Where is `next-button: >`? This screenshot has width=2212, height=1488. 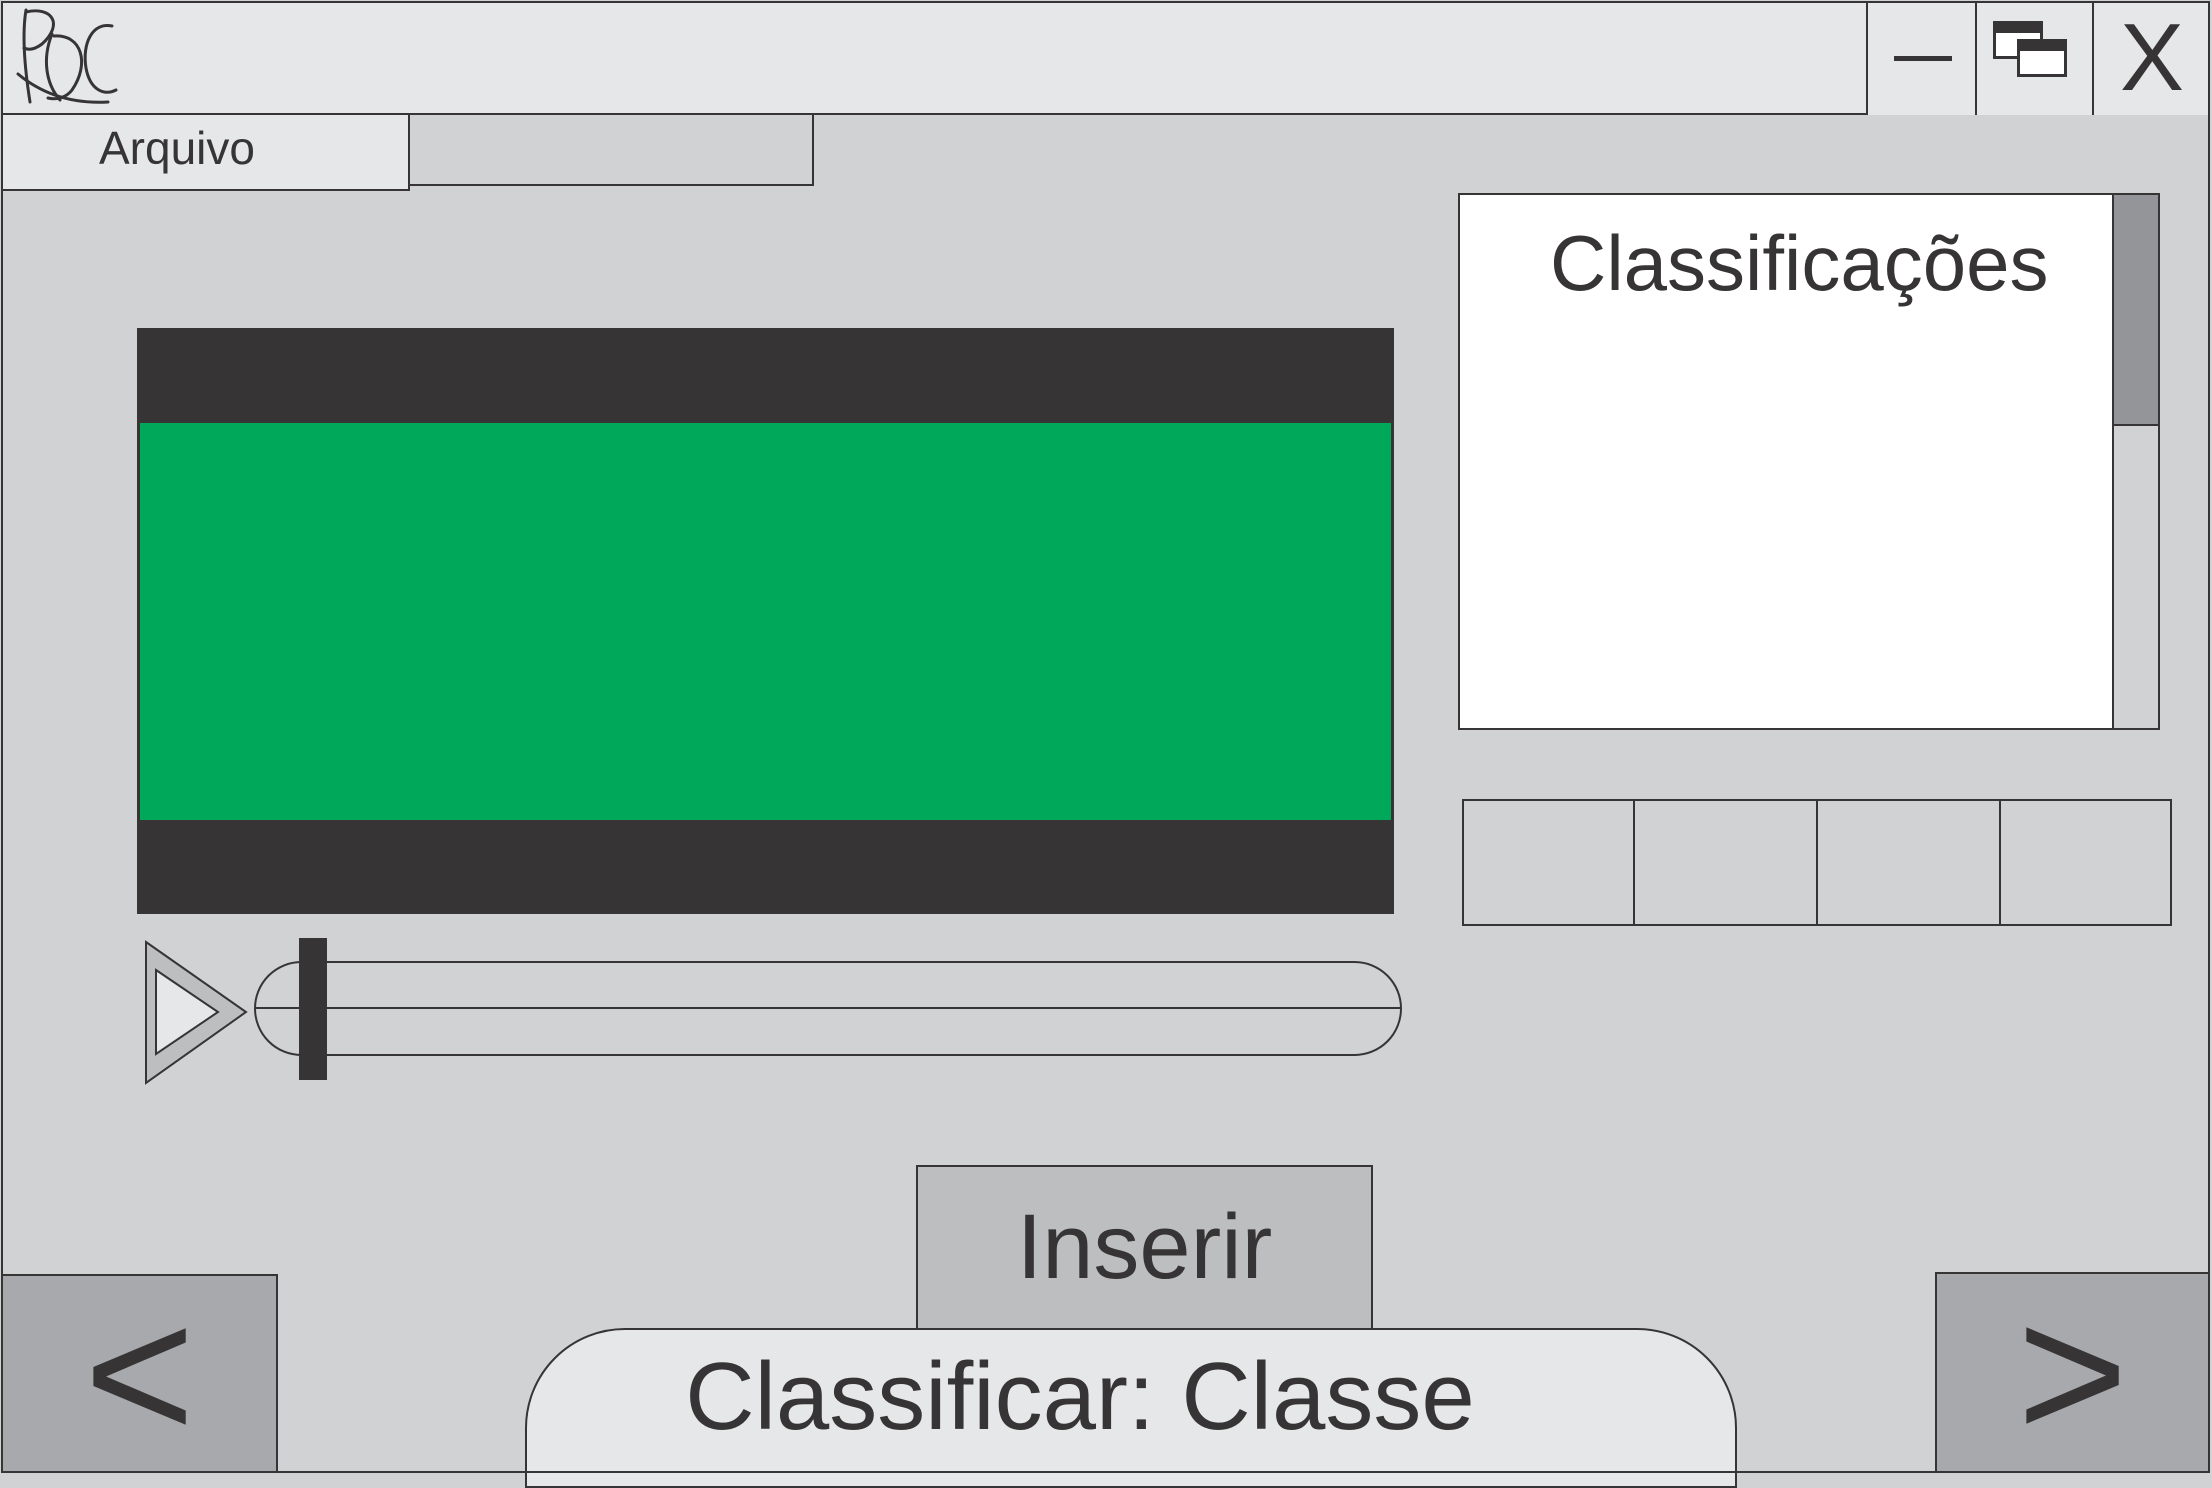
next-button: > is located at coordinates (2072, 1372).